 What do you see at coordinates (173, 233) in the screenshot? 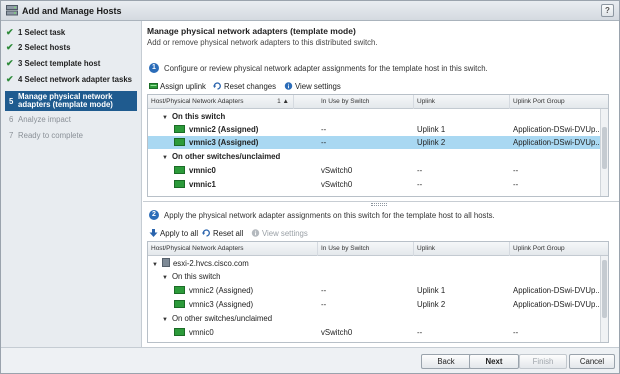
I see `apply-to-all-button: Apply to all` at bounding box center [173, 233].